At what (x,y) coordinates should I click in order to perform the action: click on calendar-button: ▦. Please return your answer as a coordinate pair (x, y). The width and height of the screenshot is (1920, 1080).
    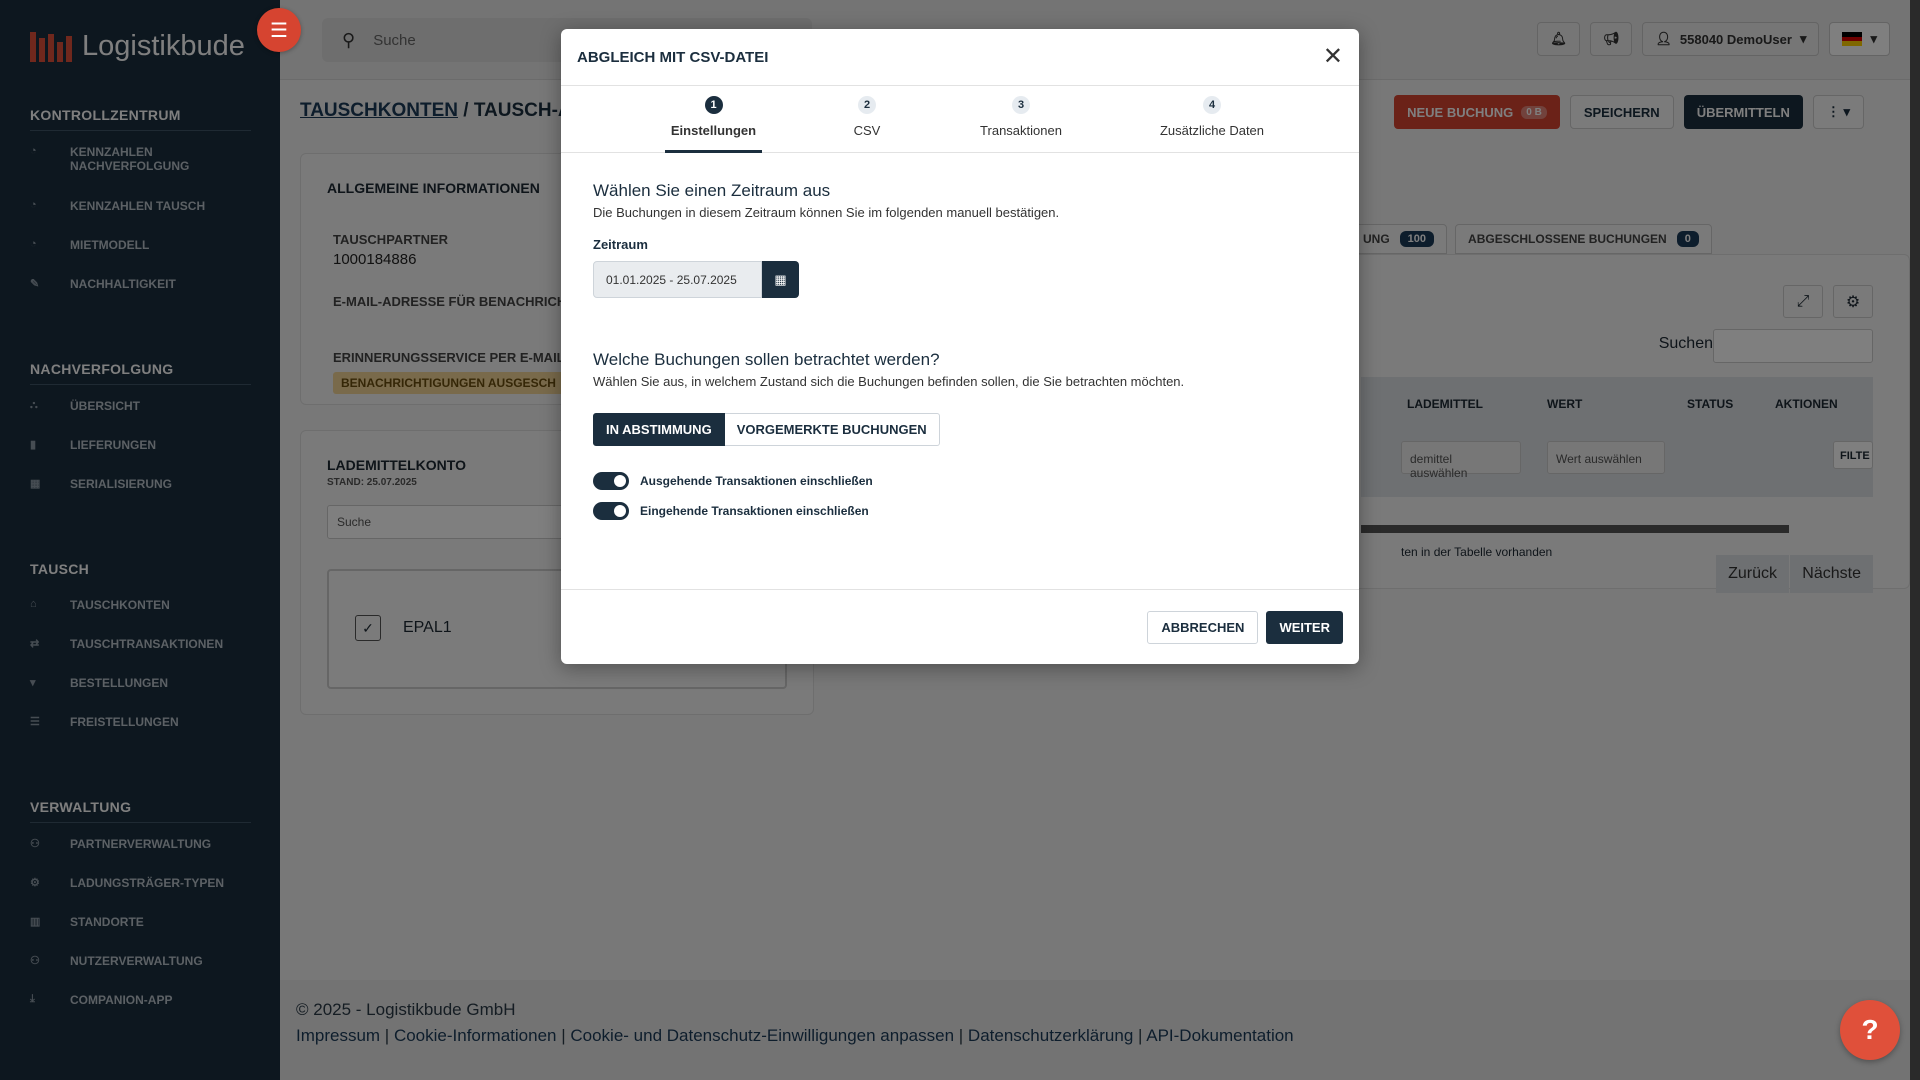
    Looking at the image, I should click on (780, 279).